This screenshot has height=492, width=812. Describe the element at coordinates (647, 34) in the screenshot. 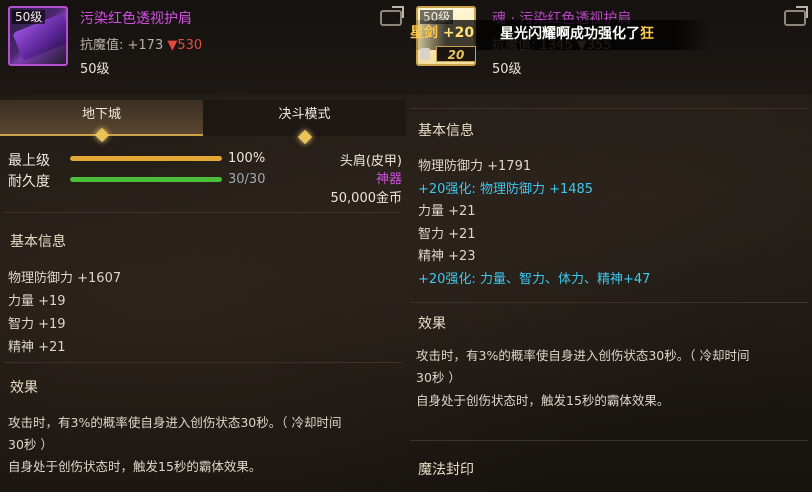

I see `announcement-highlight: 狂` at that location.